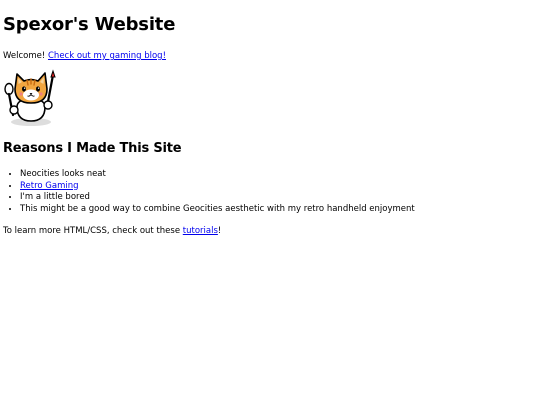 This screenshot has height=405, width=540. I want to click on tutorials-link: tutorials, so click(200, 231).